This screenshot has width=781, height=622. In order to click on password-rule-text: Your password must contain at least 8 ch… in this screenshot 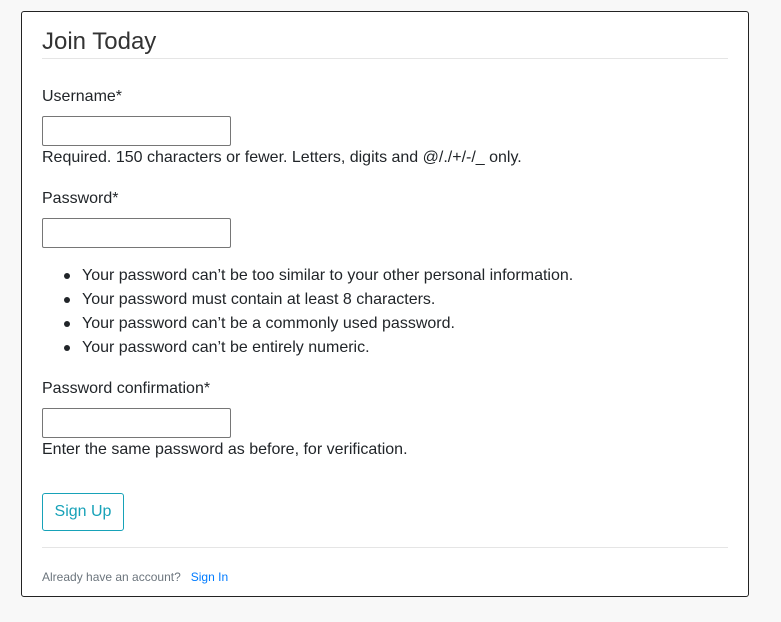, I will do `click(259, 299)`.